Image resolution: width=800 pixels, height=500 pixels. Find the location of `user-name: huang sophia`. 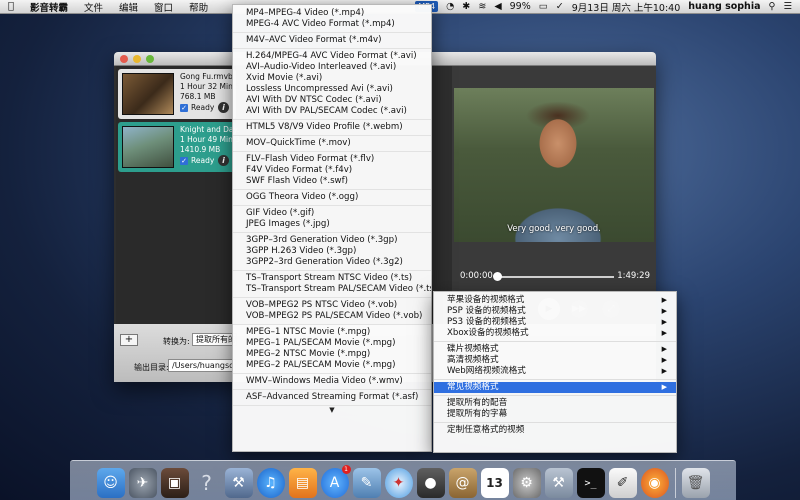

user-name: huang sophia is located at coordinates (724, 6).